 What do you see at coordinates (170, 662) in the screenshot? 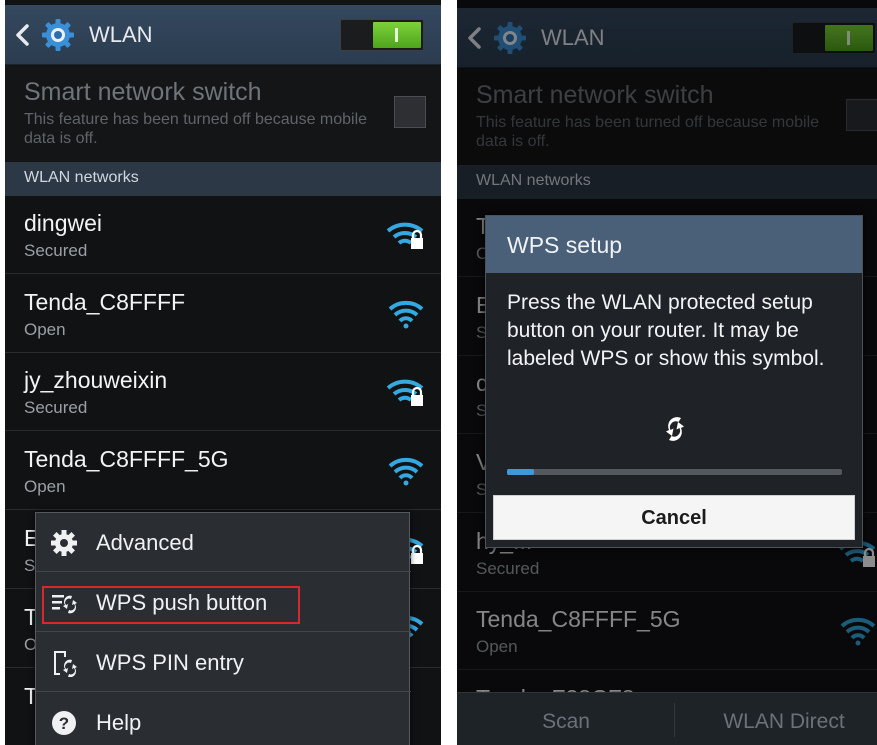
I see `menu-item-label: WPS PIN entry` at bounding box center [170, 662].